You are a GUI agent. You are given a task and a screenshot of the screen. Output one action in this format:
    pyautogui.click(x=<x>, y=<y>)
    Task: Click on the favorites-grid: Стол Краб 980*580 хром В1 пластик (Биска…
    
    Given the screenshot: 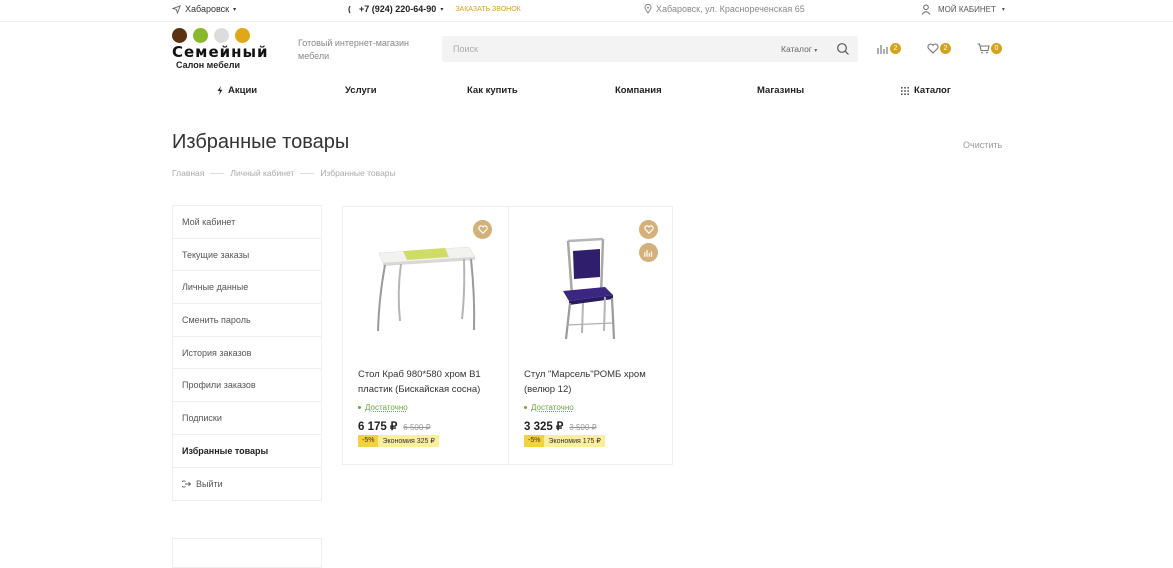 What is the action you would take?
    pyautogui.click(x=507, y=335)
    